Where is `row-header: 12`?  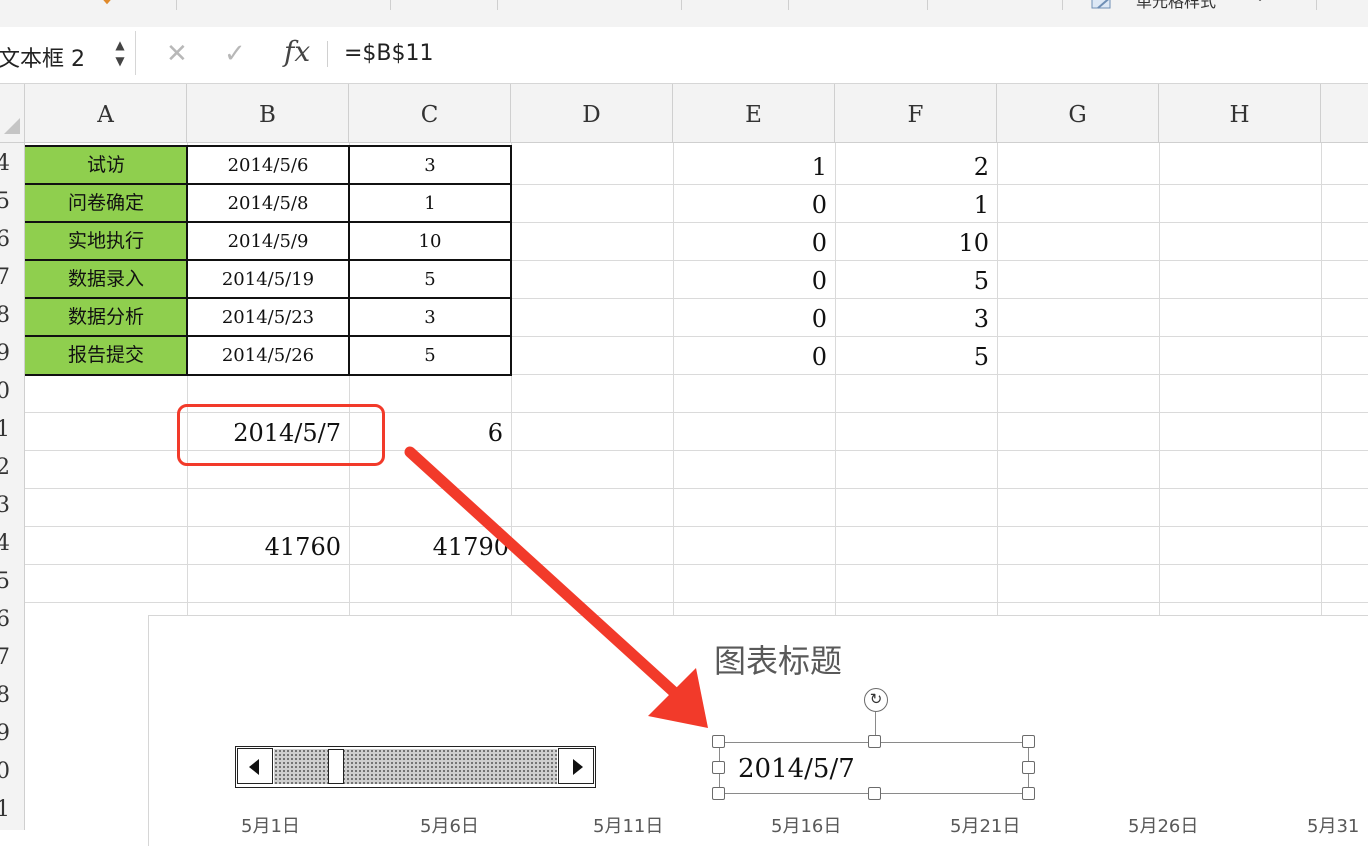
row-header: 12 is located at coordinates (5, 467).